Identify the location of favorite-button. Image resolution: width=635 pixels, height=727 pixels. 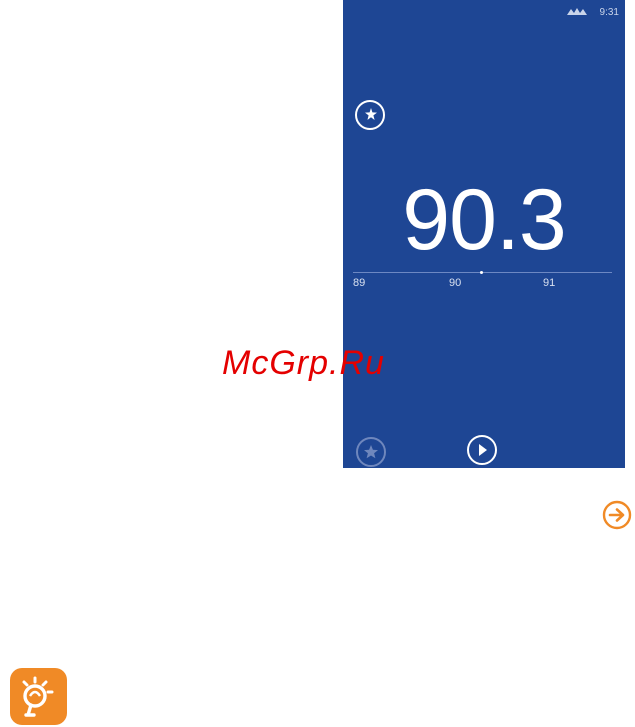
(371, 452).